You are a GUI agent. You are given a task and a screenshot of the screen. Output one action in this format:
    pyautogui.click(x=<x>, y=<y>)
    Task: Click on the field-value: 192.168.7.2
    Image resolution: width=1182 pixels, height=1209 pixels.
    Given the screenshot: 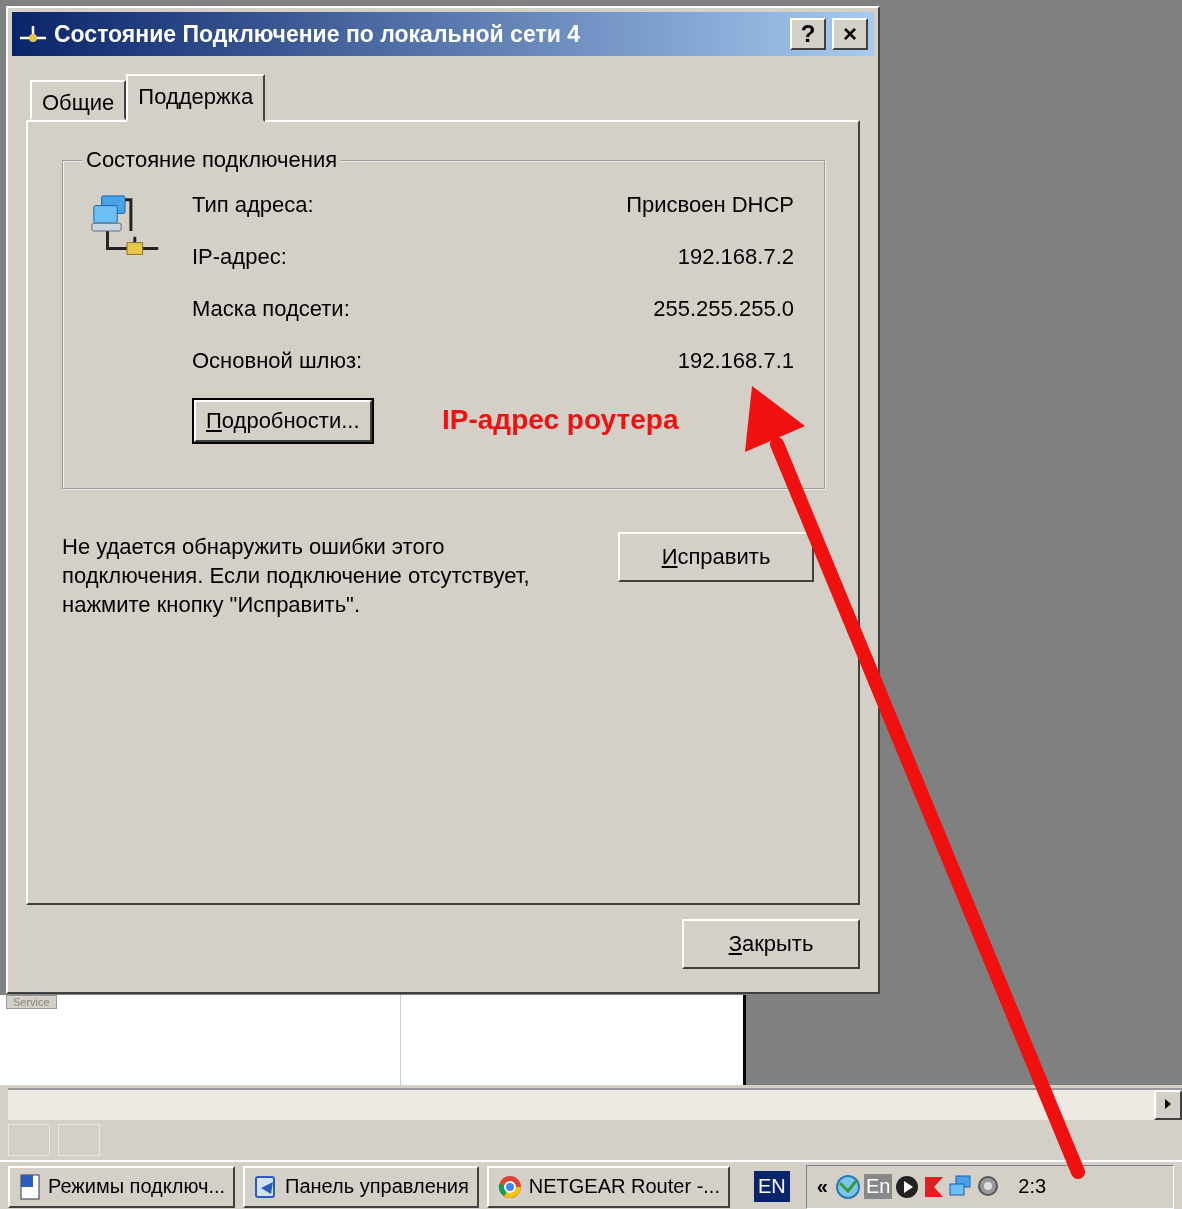 What is the action you would take?
    pyautogui.click(x=735, y=257)
    